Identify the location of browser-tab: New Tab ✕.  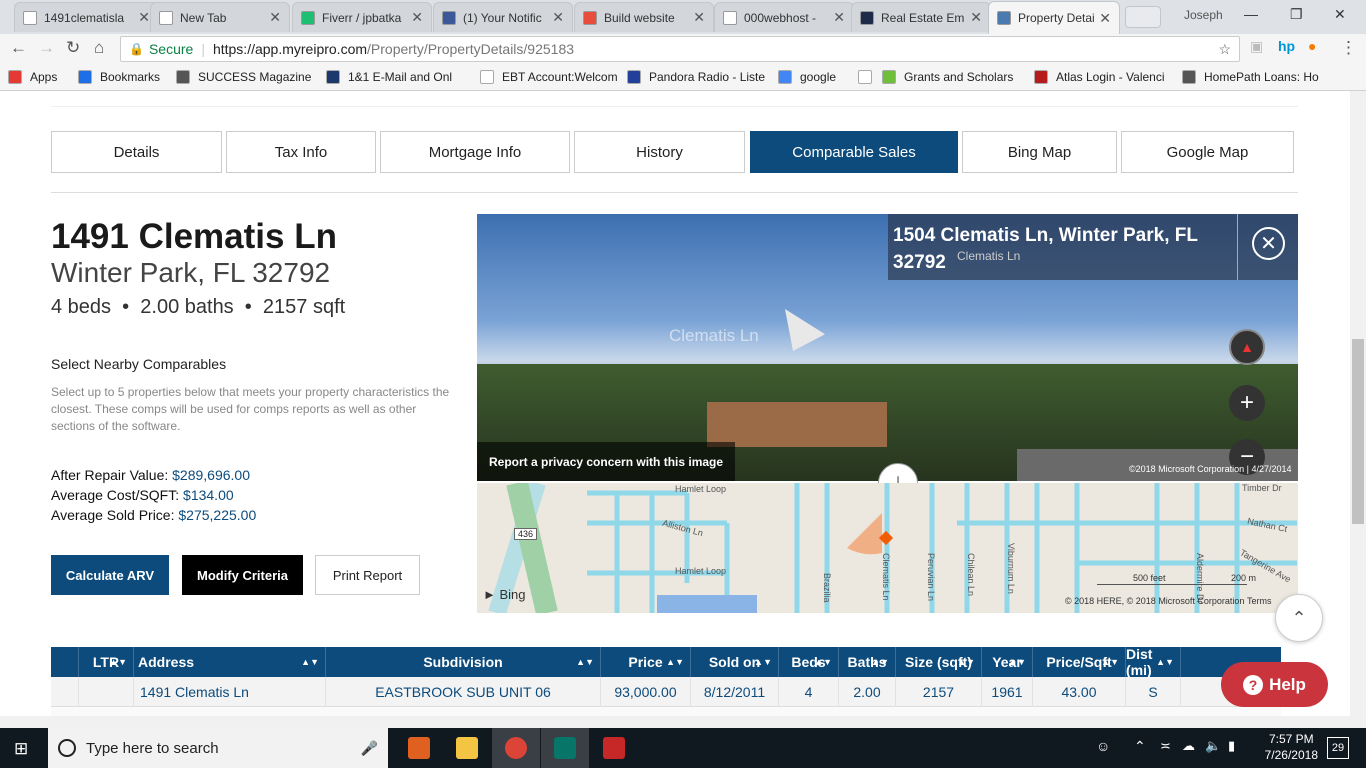
(220, 17).